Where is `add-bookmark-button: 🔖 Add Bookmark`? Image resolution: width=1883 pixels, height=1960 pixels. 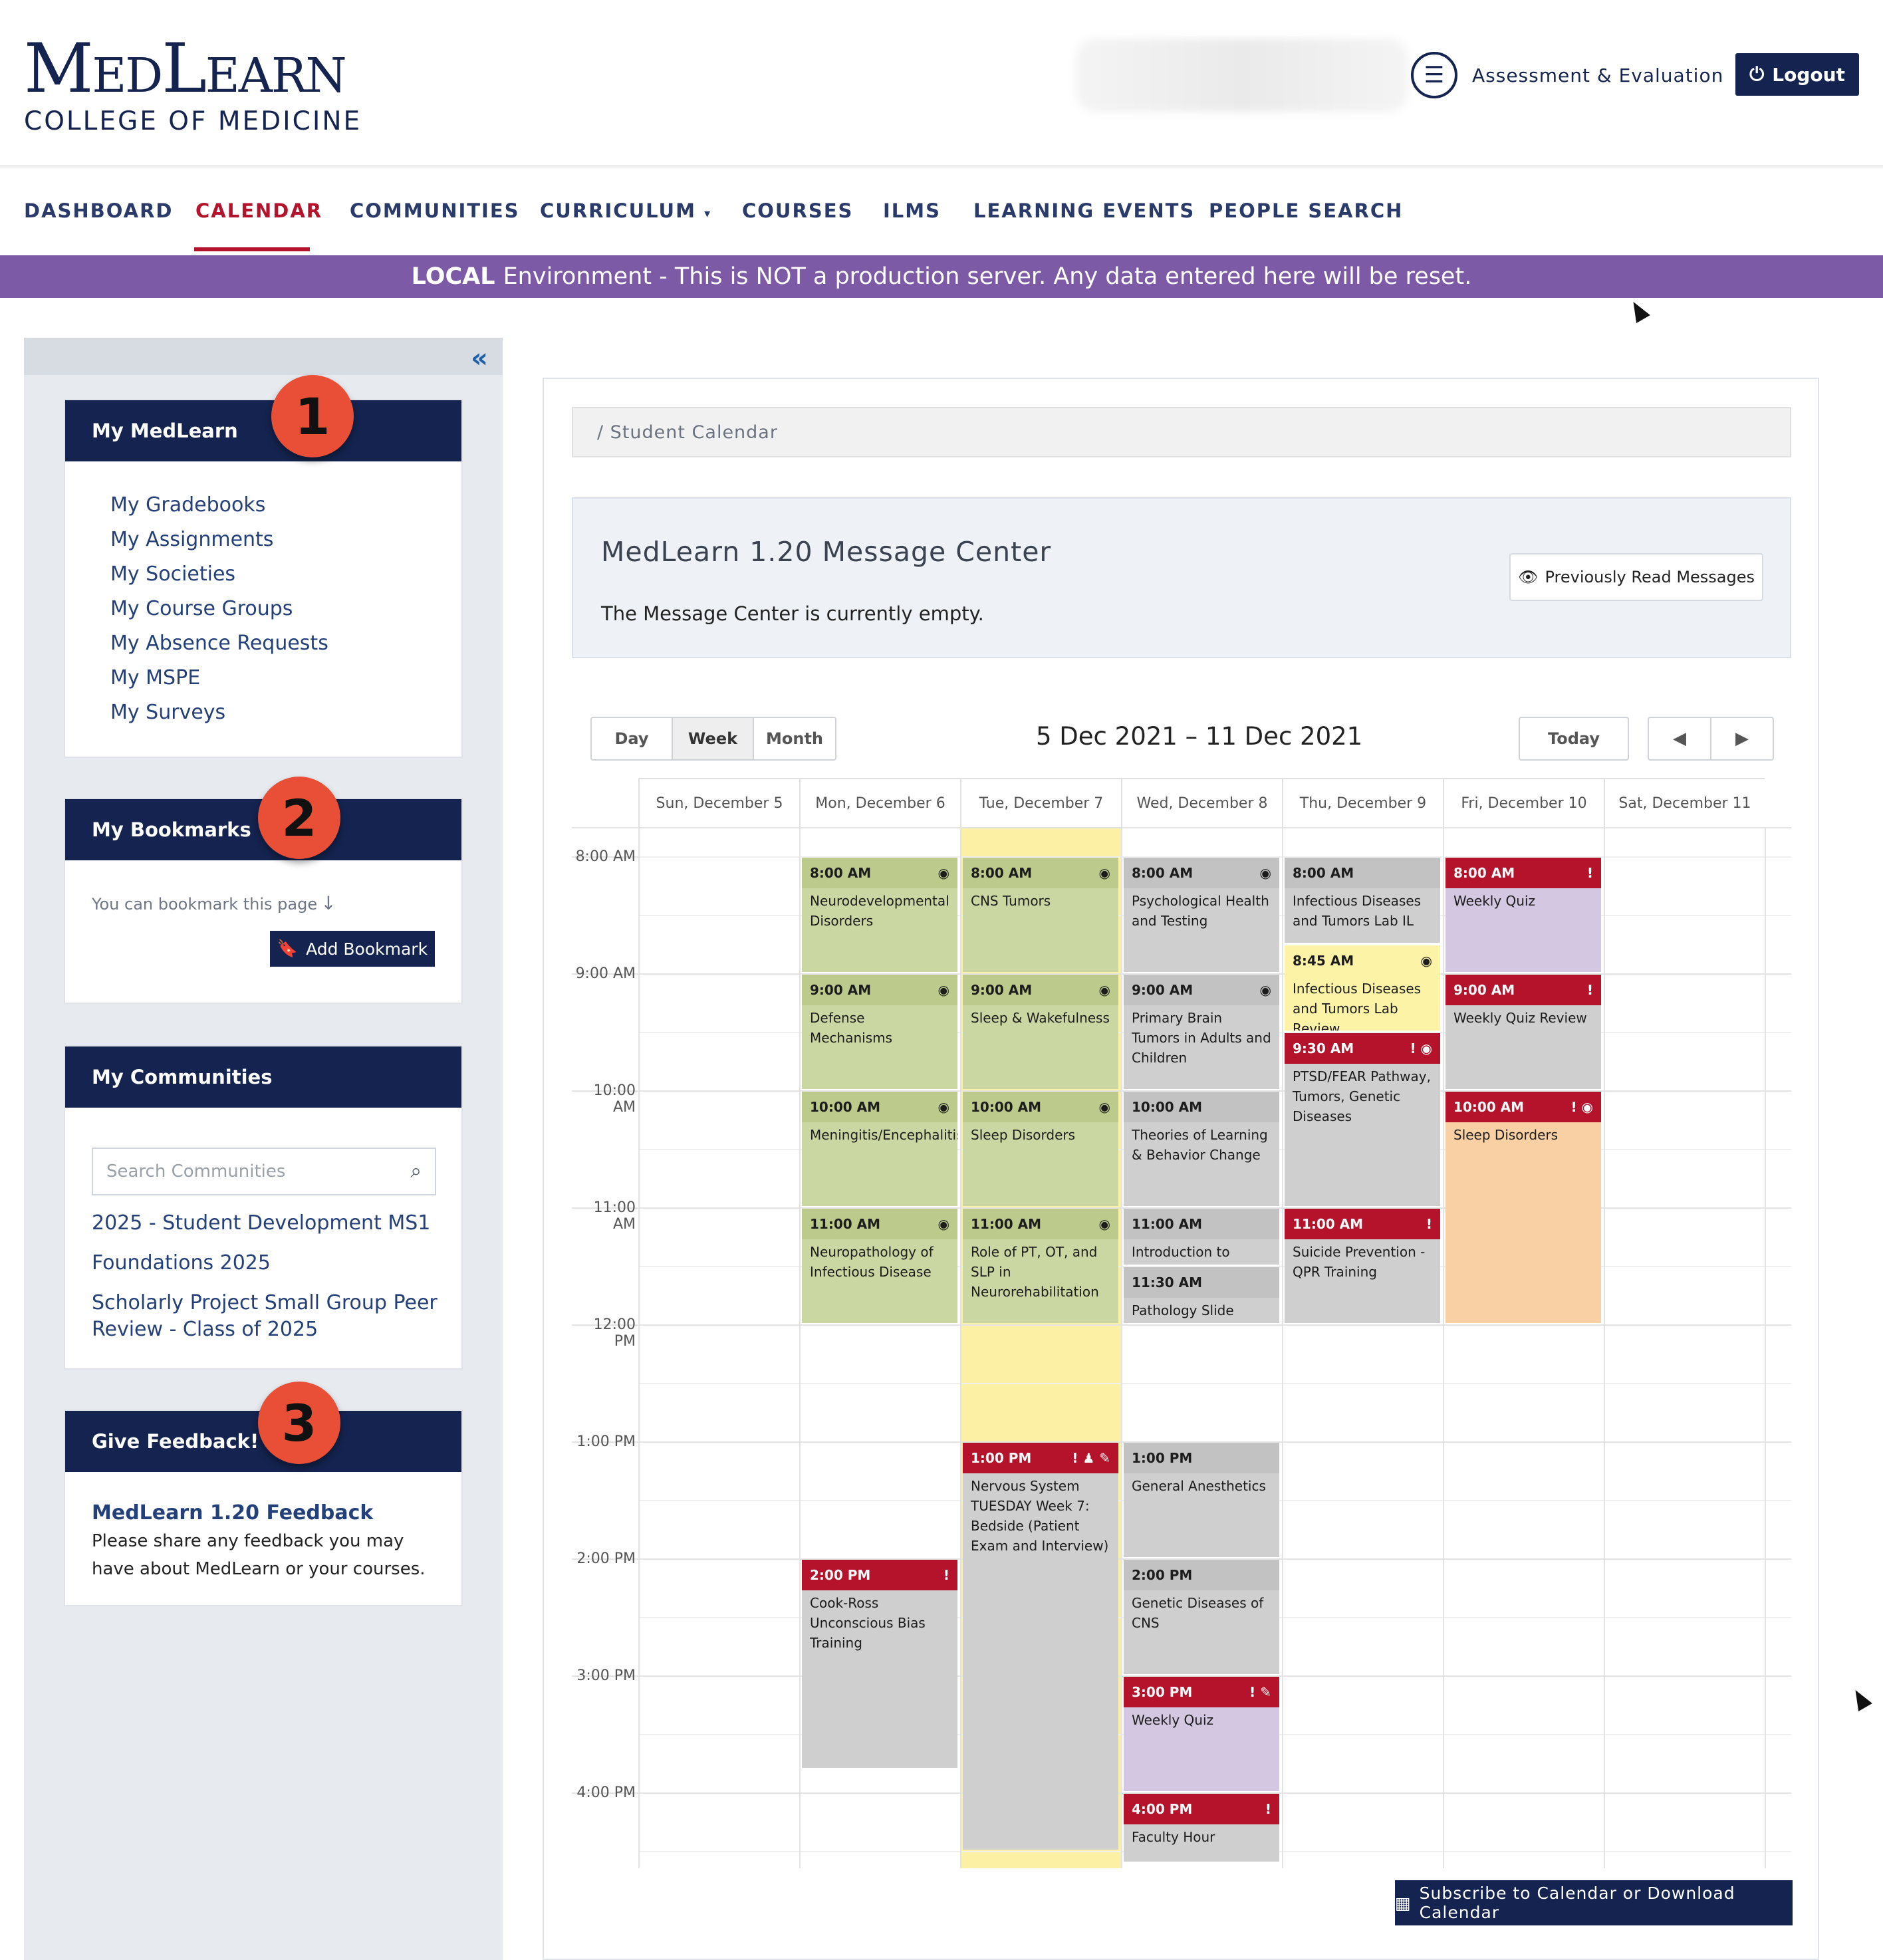
add-bookmark-button: 🔖 Add Bookmark is located at coordinates (352, 949).